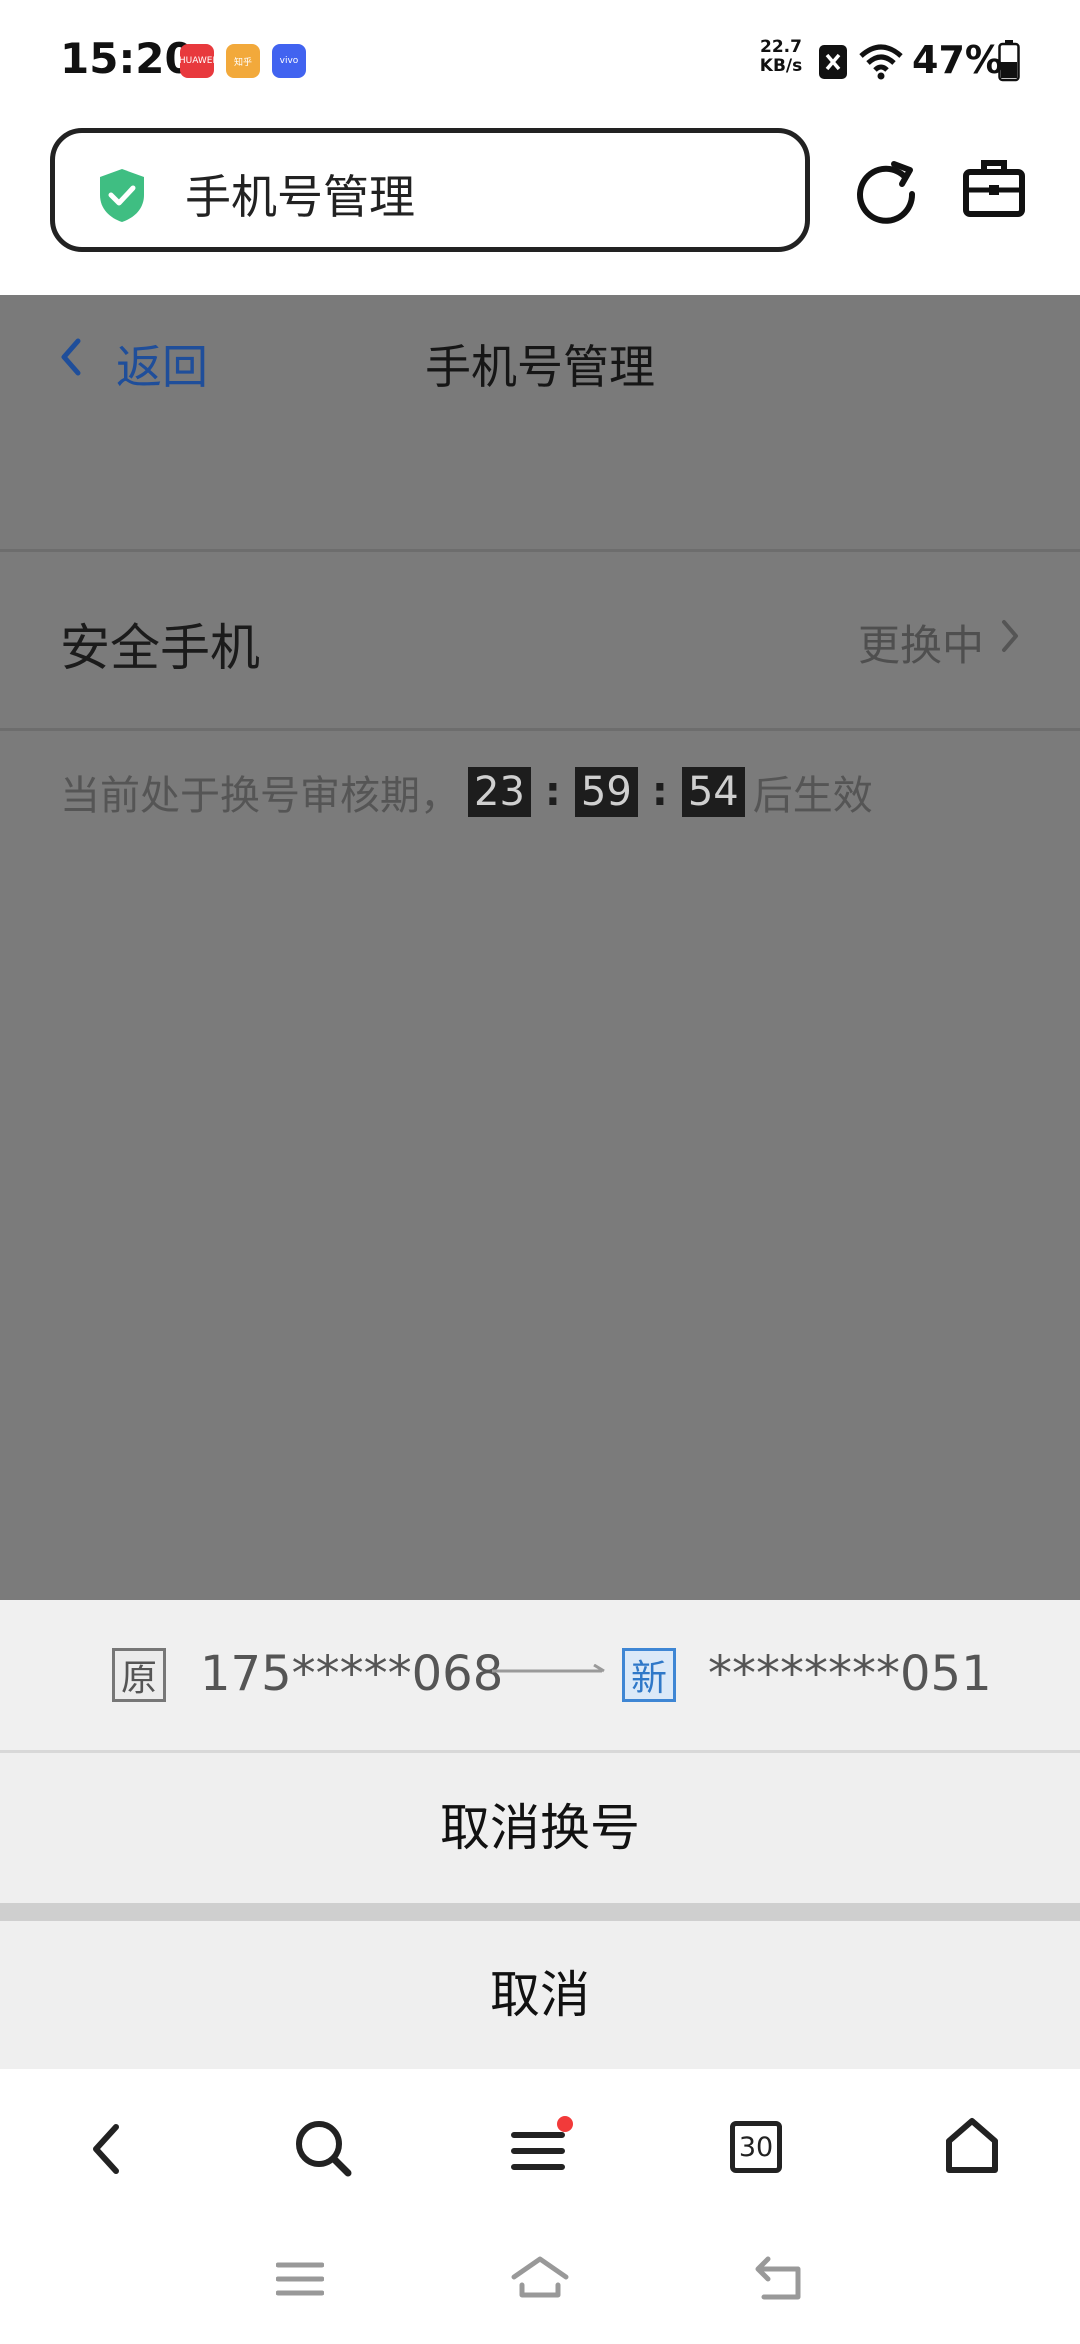 Image resolution: width=1080 pixels, height=2344 pixels. I want to click on nav-header: 返回 手机号管理, so click(540, 361).